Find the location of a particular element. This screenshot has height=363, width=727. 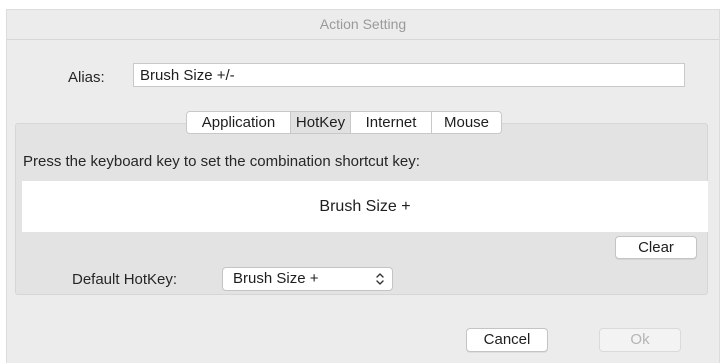

alias-input is located at coordinates (409, 75).